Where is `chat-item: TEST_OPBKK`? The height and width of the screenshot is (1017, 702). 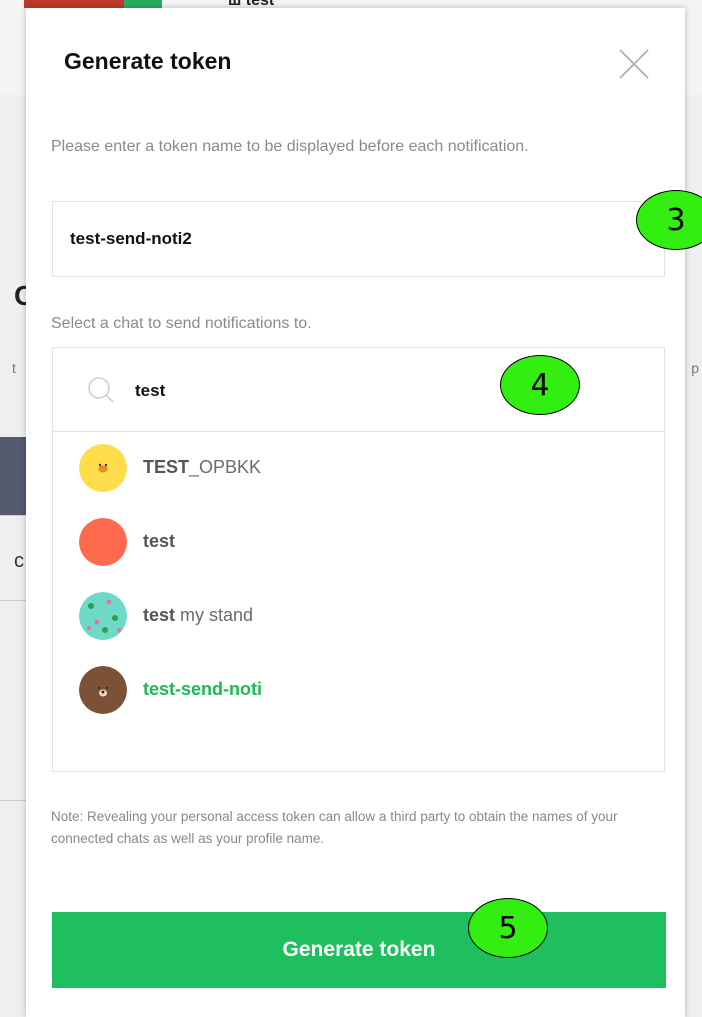 chat-item: TEST_OPBKK is located at coordinates (358, 468).